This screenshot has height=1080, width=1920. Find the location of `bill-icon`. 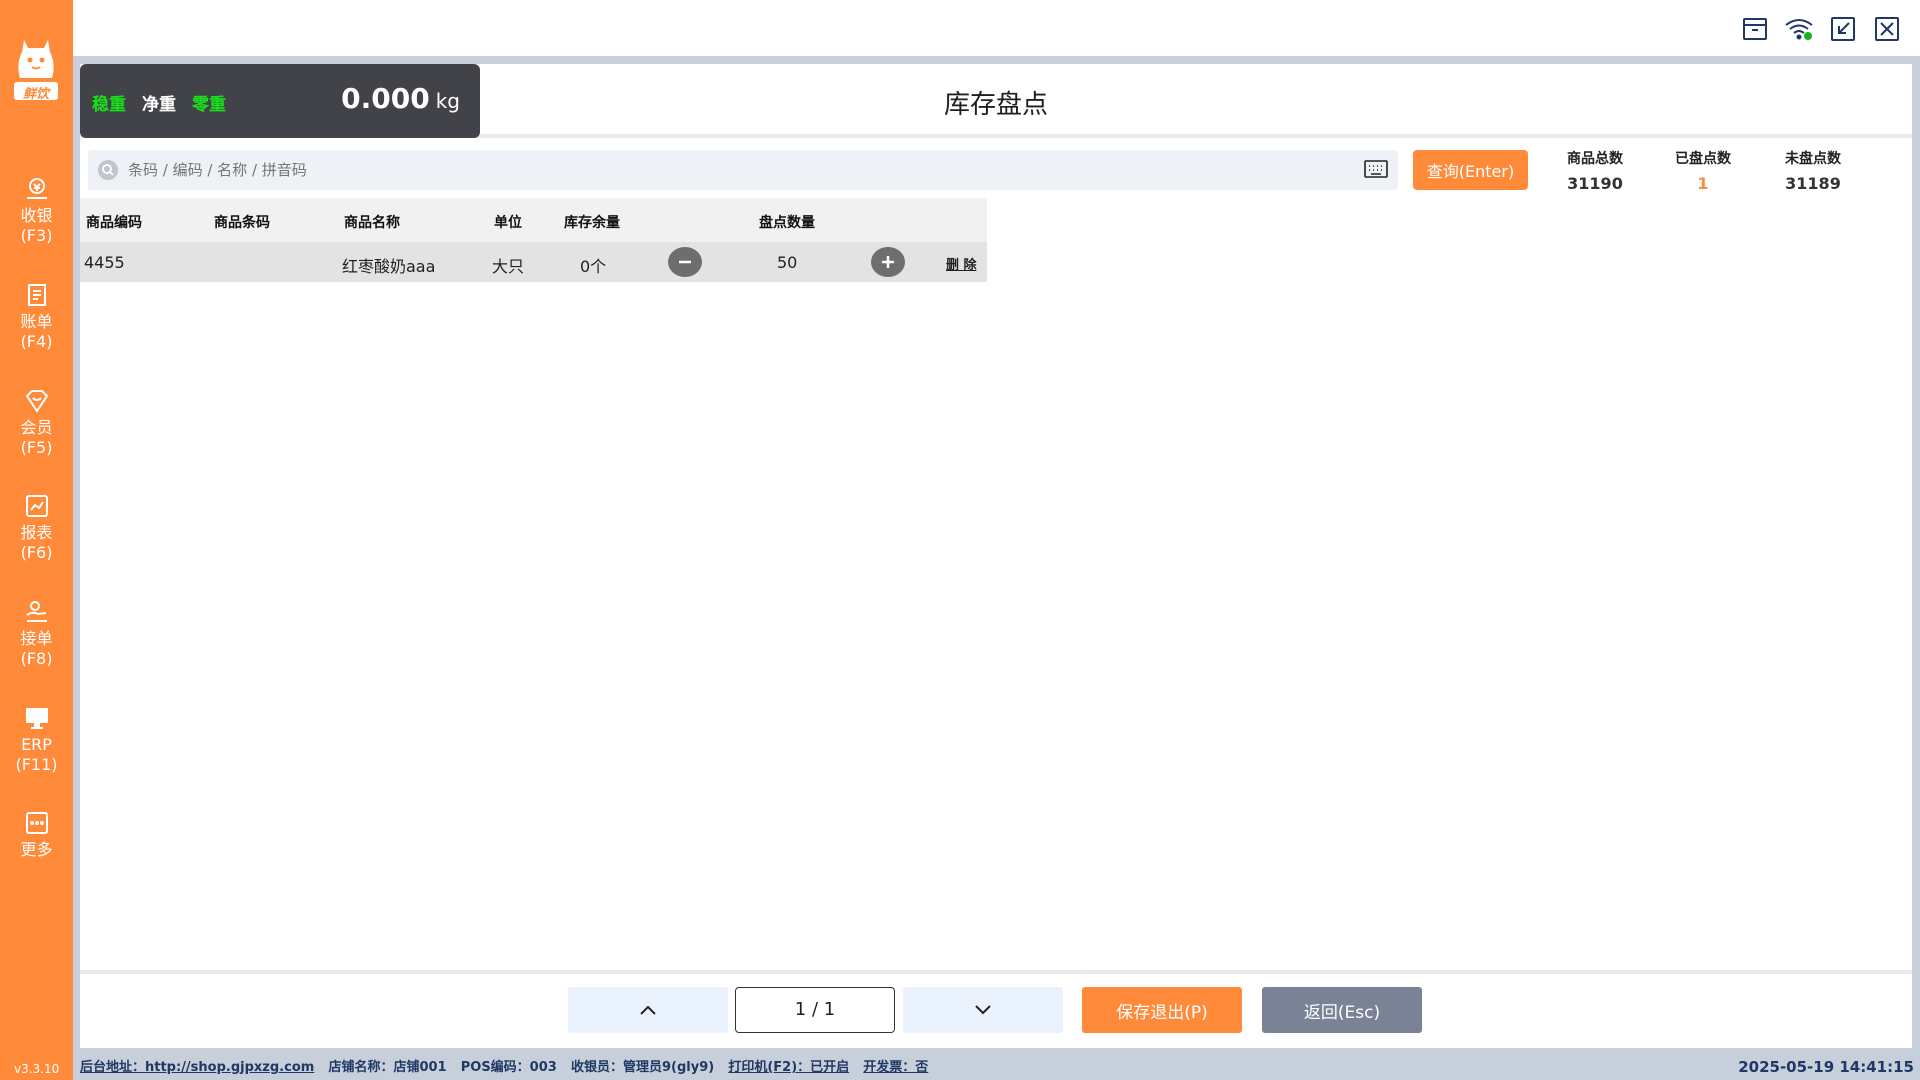

bill-icon is located at coordinates (36, 295).